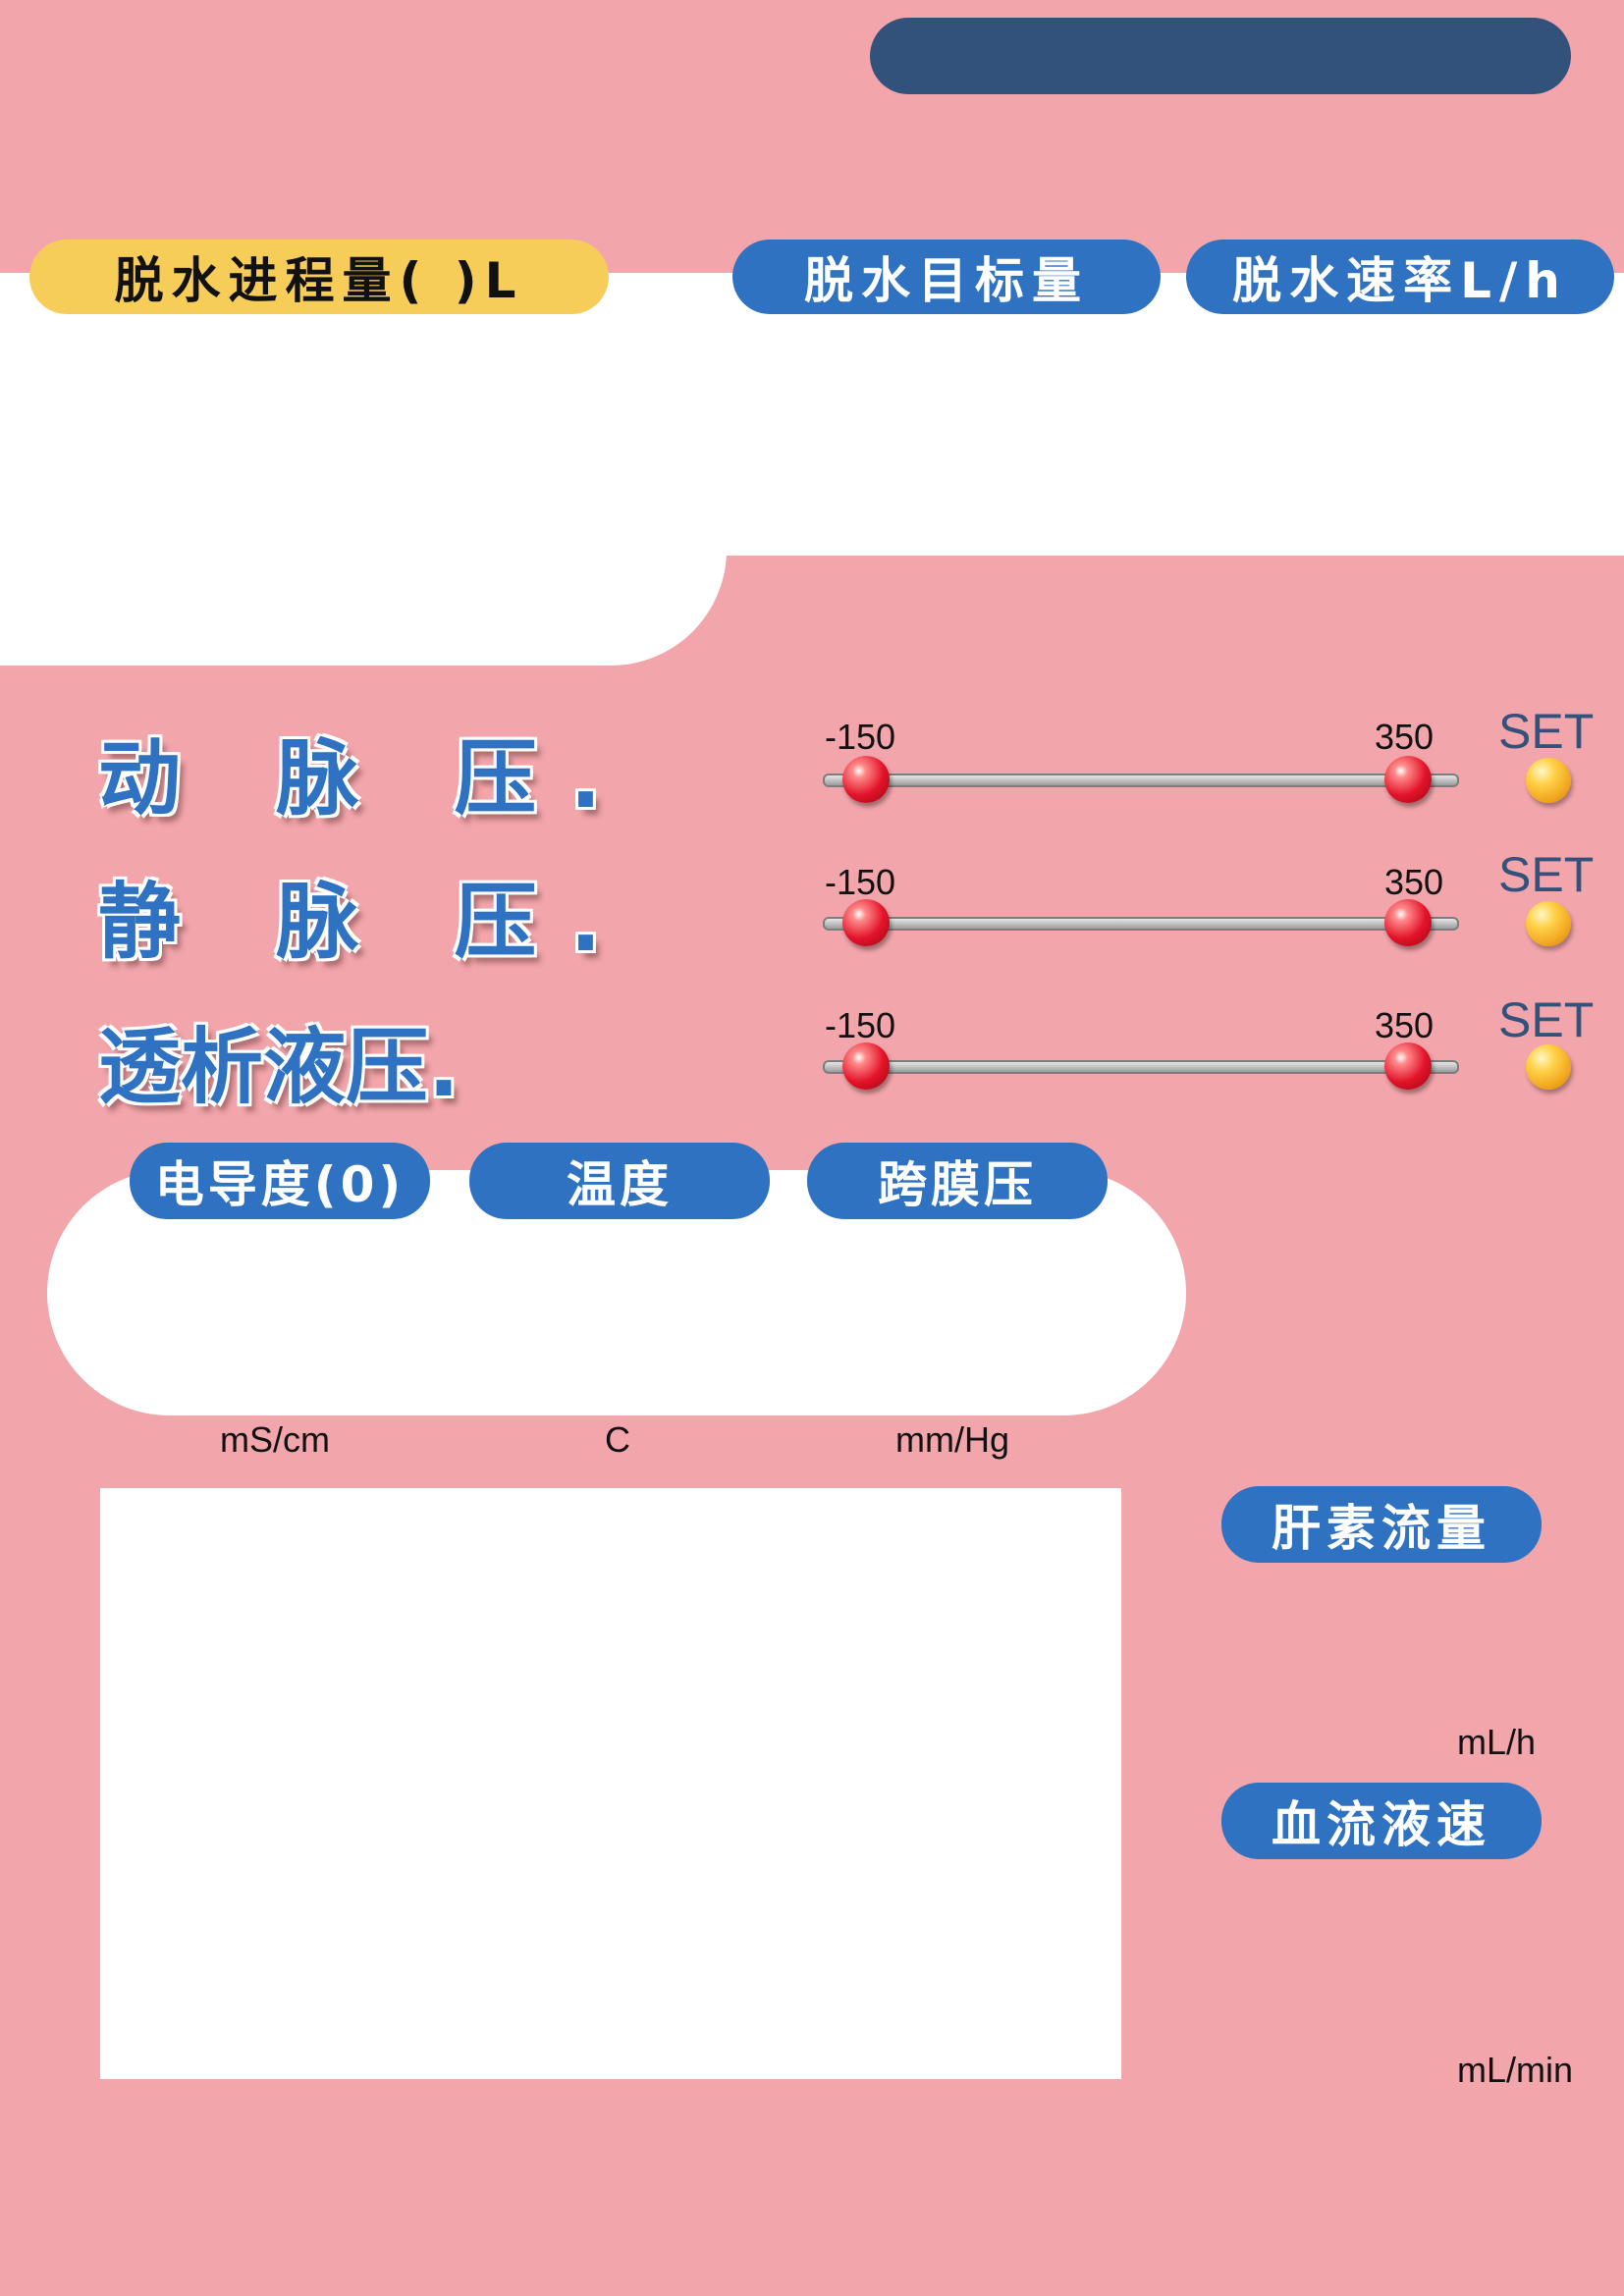  I want to click on blood-flow-button: 血流液速, so click(1381, 1821).